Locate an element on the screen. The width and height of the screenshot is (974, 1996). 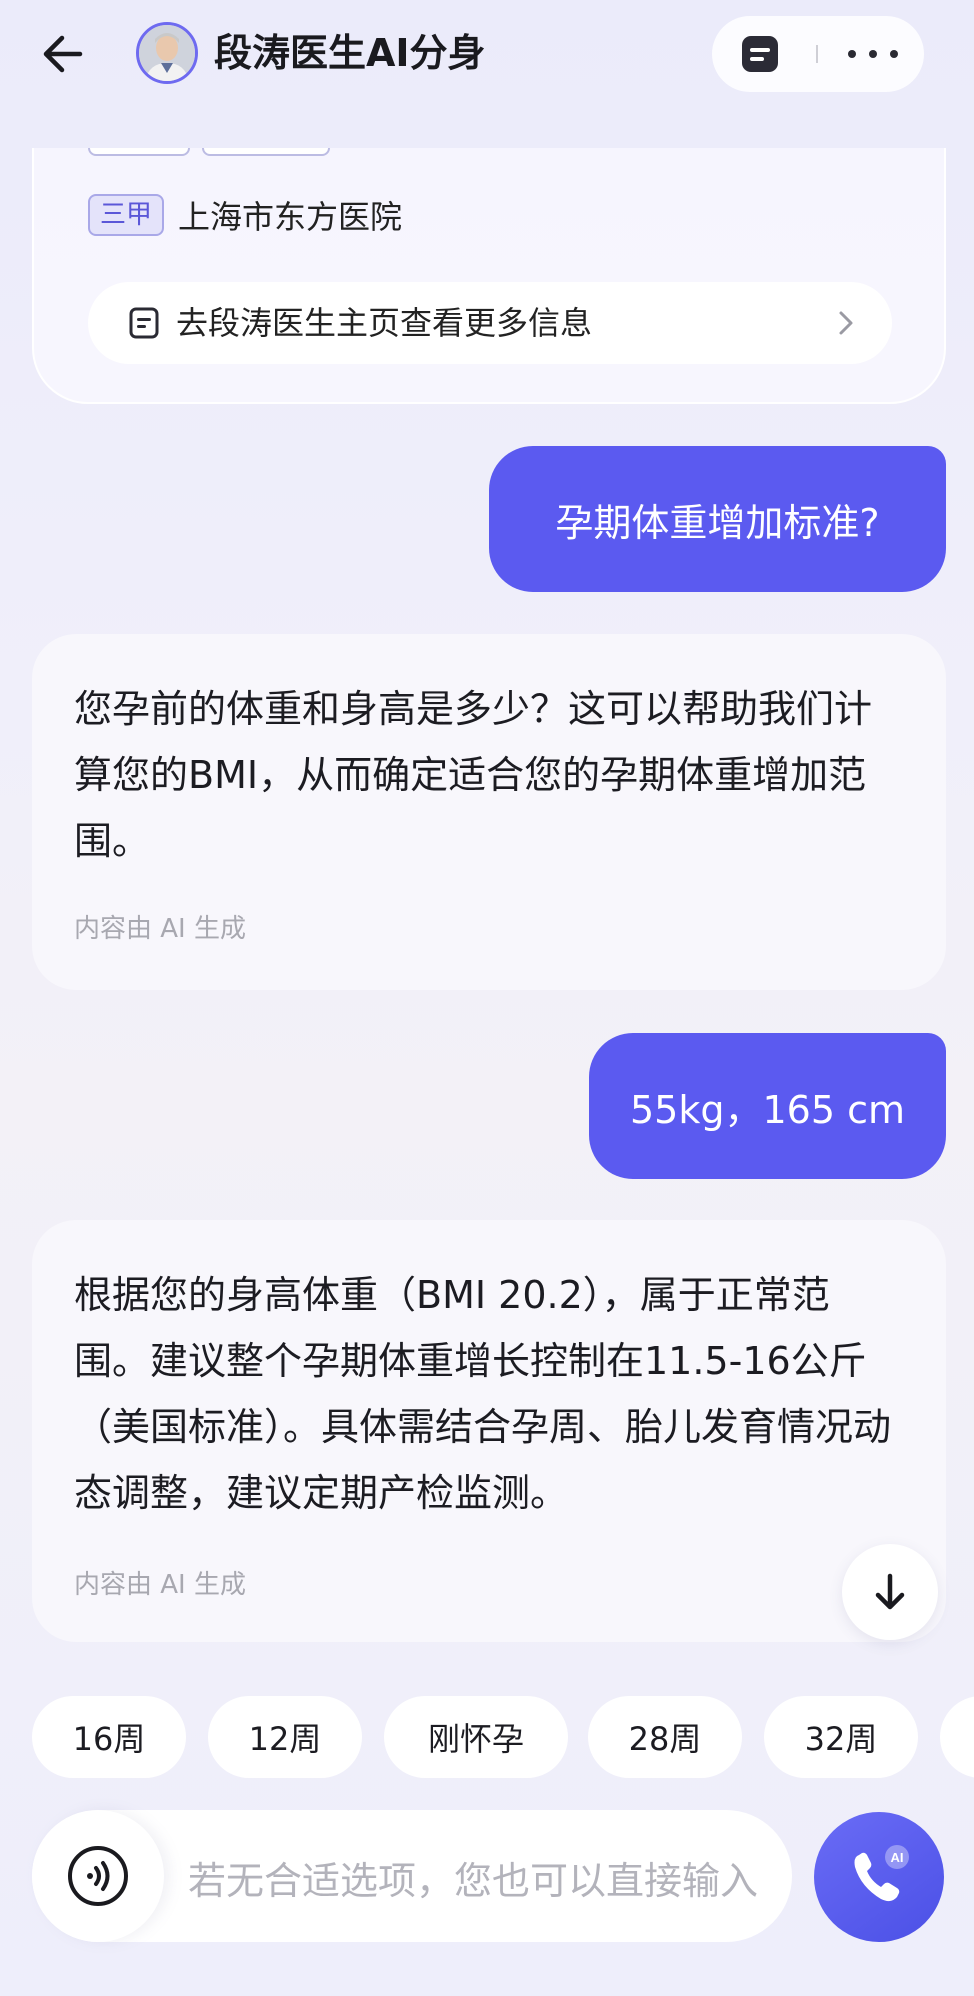
user-message-text: 55kg，165 cm is located at coordinates (767, 1109).